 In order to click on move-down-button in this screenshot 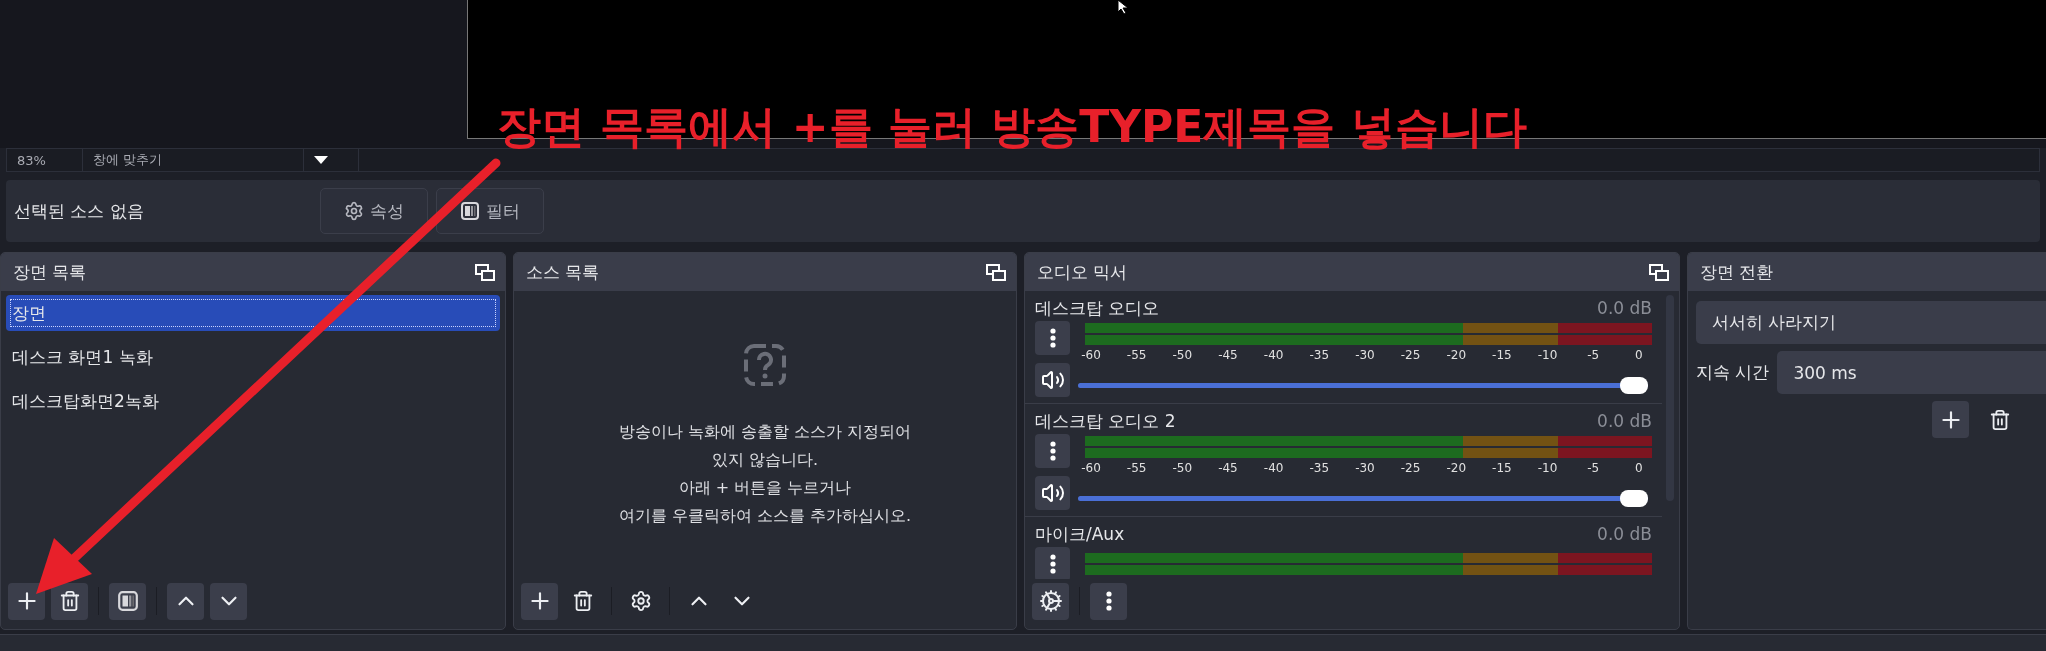, I will do `click(228, 601)`.